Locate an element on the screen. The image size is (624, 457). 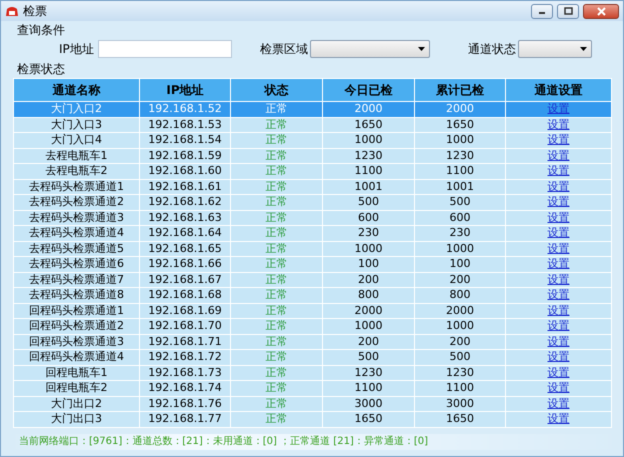
table-cell: 230 is located at coordinates (368, 233).